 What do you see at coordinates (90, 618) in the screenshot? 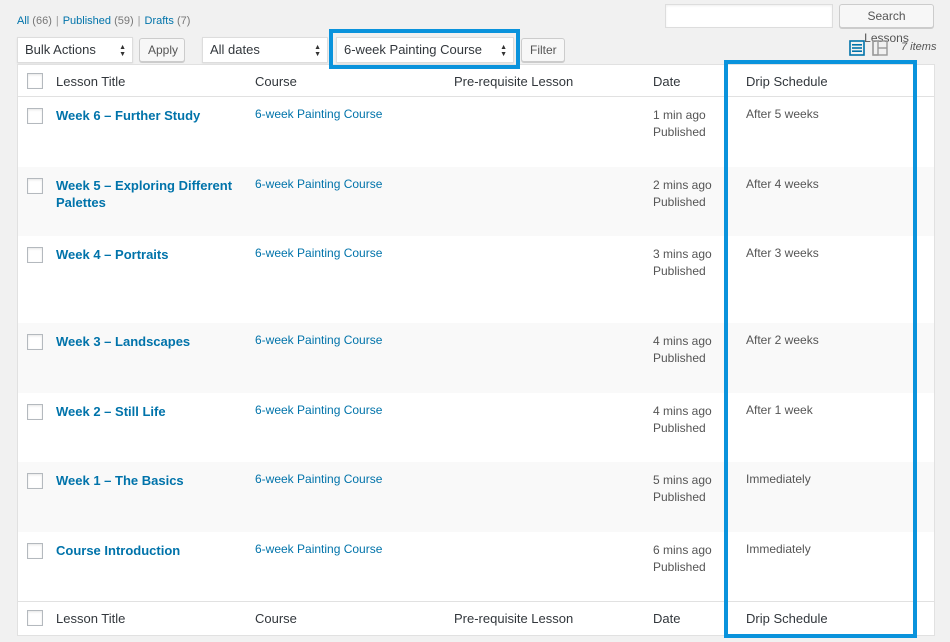
I see `column-footer-title: Lesson Title` at bounding box center [90, 618].